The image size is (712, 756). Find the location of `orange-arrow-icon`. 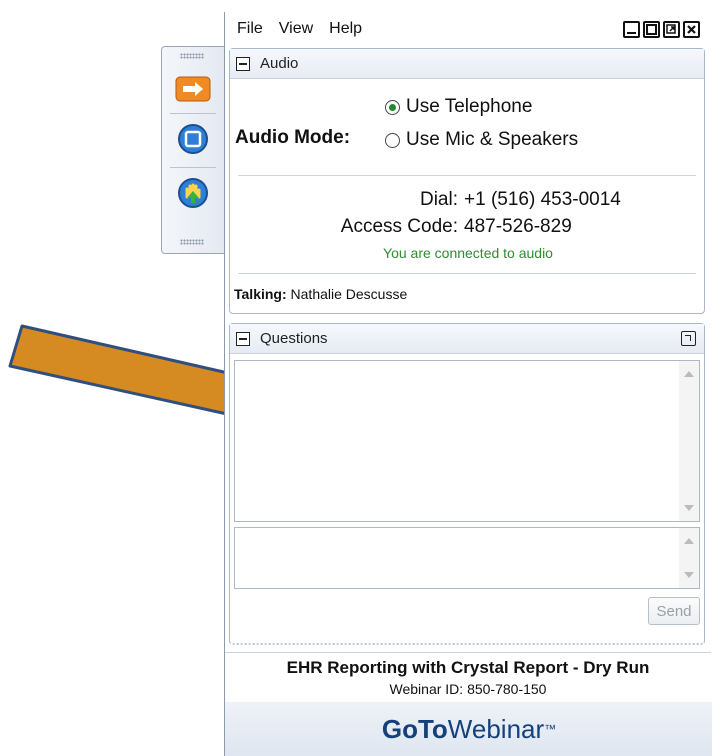

orange-arrow-icon is located at coordinates (193, 89).